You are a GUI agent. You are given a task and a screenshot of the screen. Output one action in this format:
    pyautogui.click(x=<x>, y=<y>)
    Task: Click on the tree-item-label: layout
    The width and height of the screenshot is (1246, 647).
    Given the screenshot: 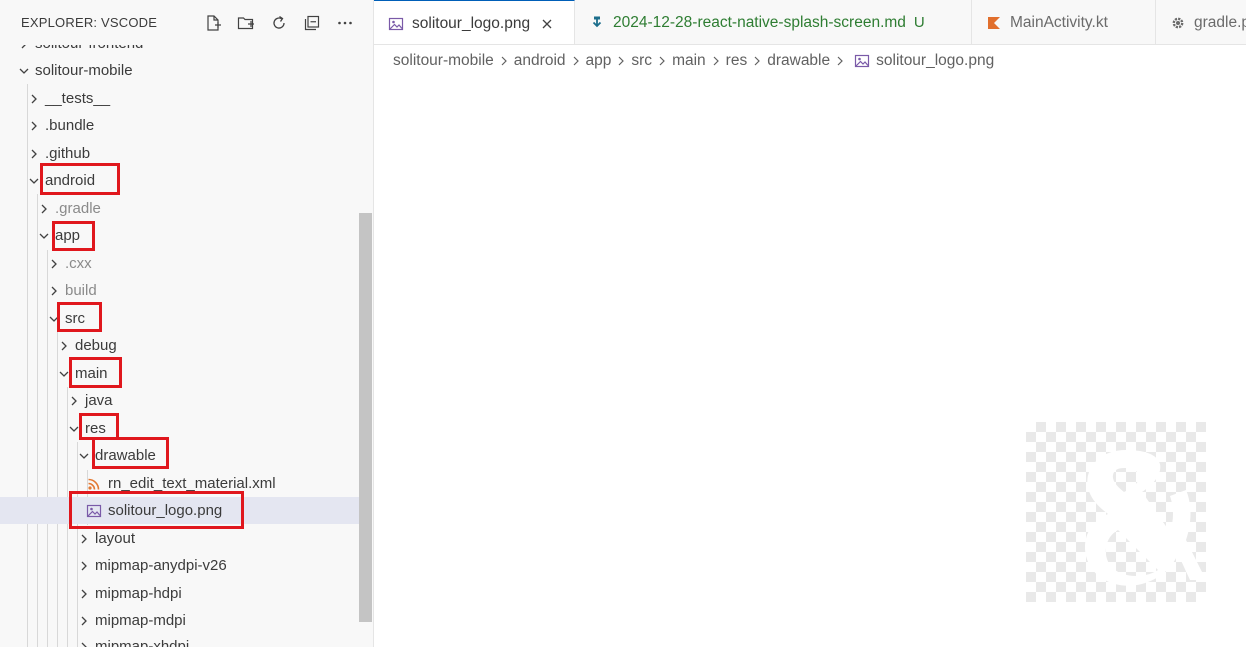 What is the action you would take?
    pyautogui.click(x=115, y=538)
    